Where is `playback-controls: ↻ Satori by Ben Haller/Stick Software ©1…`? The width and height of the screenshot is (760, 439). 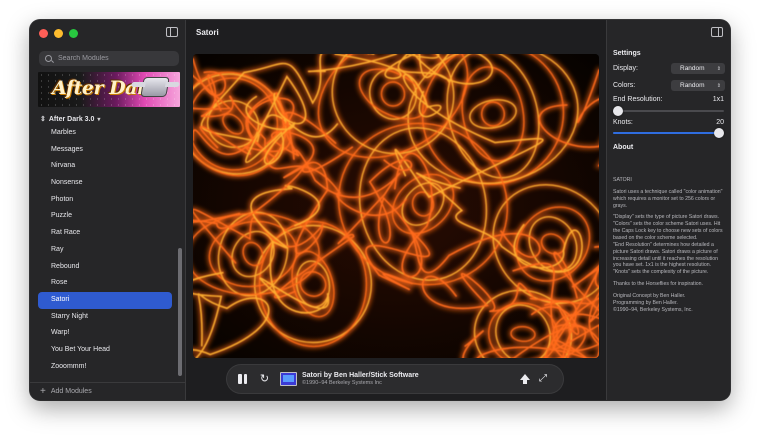 playback-controls: ↻ Satori by Ben Haller/Stick Software ©1… is located at coordinates (395, 379).